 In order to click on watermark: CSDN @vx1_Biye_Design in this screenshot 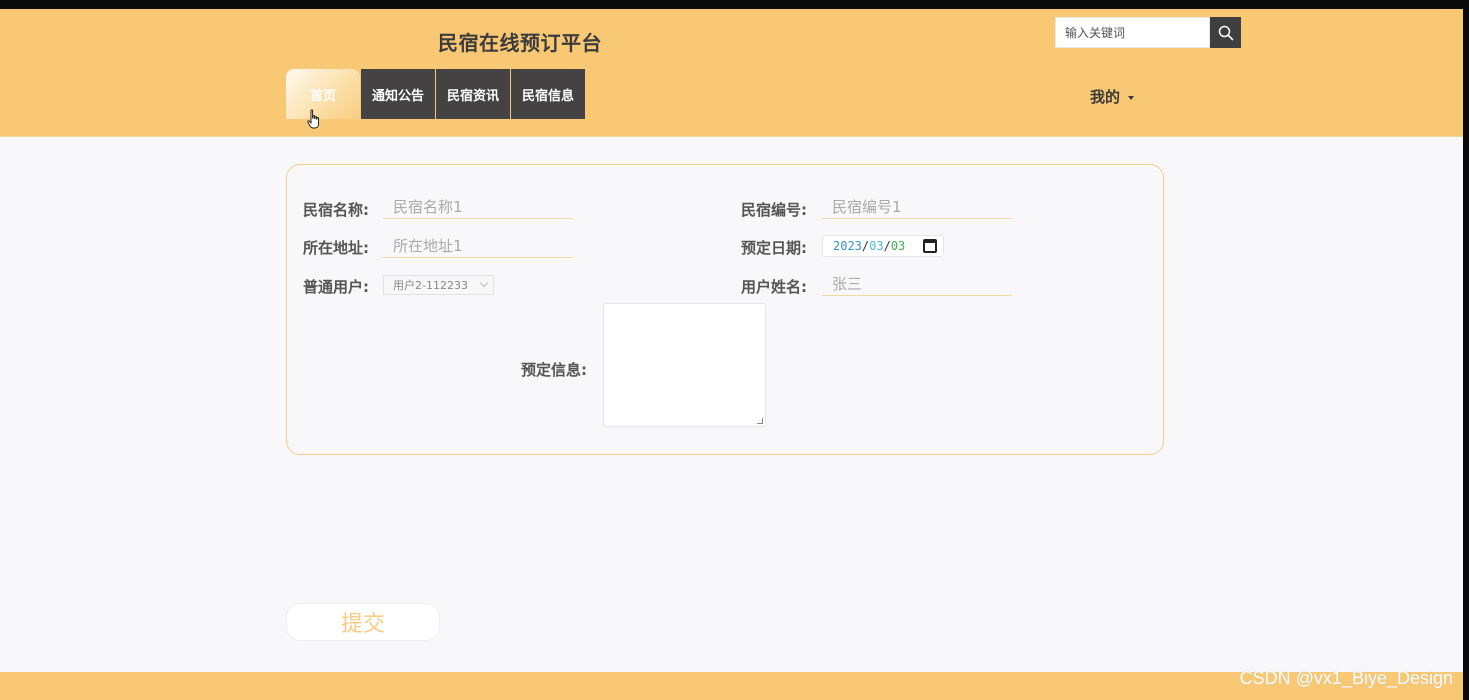, I will do `click(1346, 678)`.